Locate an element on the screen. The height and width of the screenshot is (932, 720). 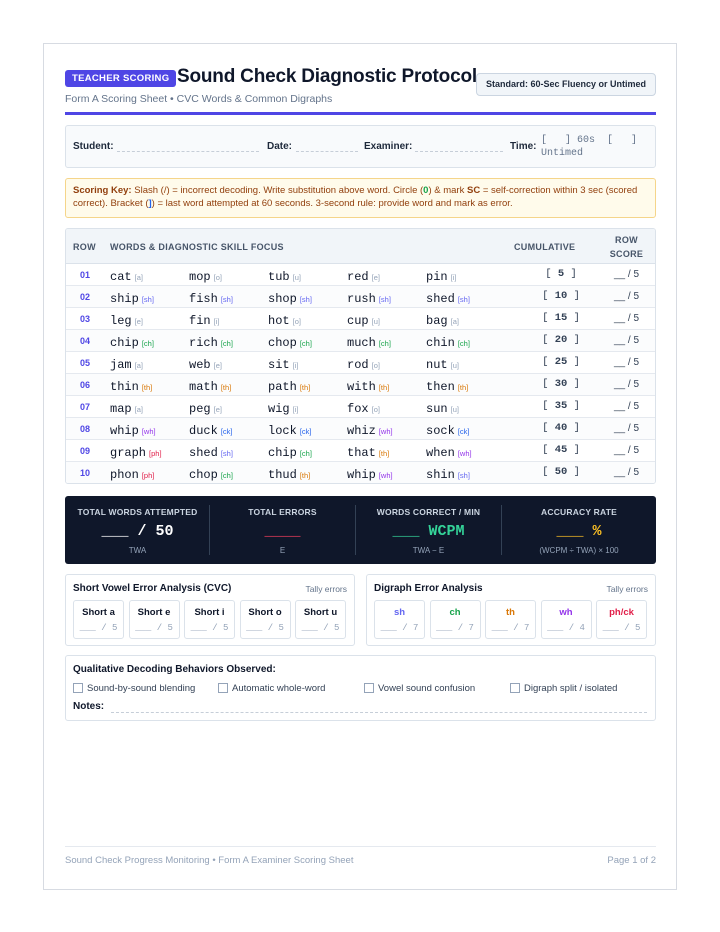
word-item: when [wh] is located at coordinates (449, 452).